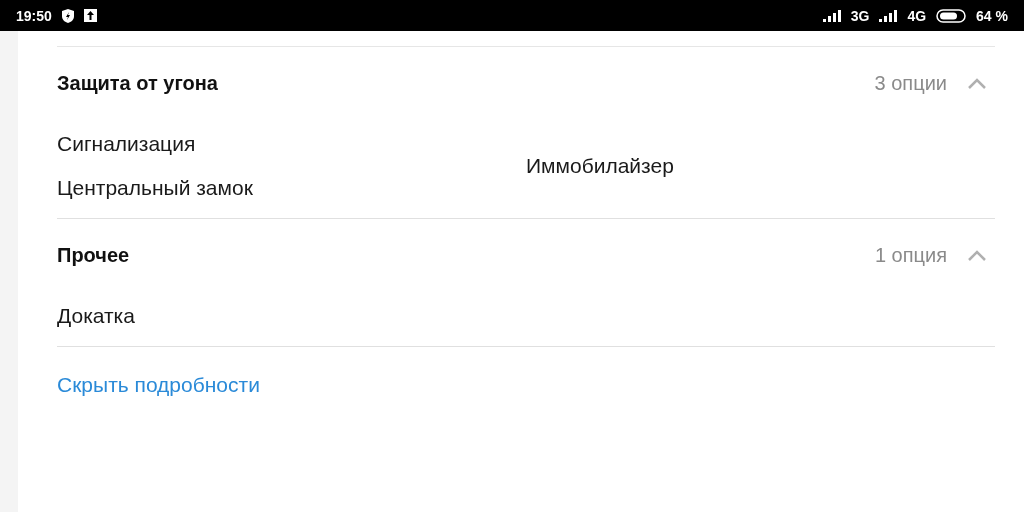 The width and height of the screenshot is (1024, 512). What do you see at coordinates (910, 255) in the screenshot?
I see `option-count: 1 опция` at bounding box center [910, 255].